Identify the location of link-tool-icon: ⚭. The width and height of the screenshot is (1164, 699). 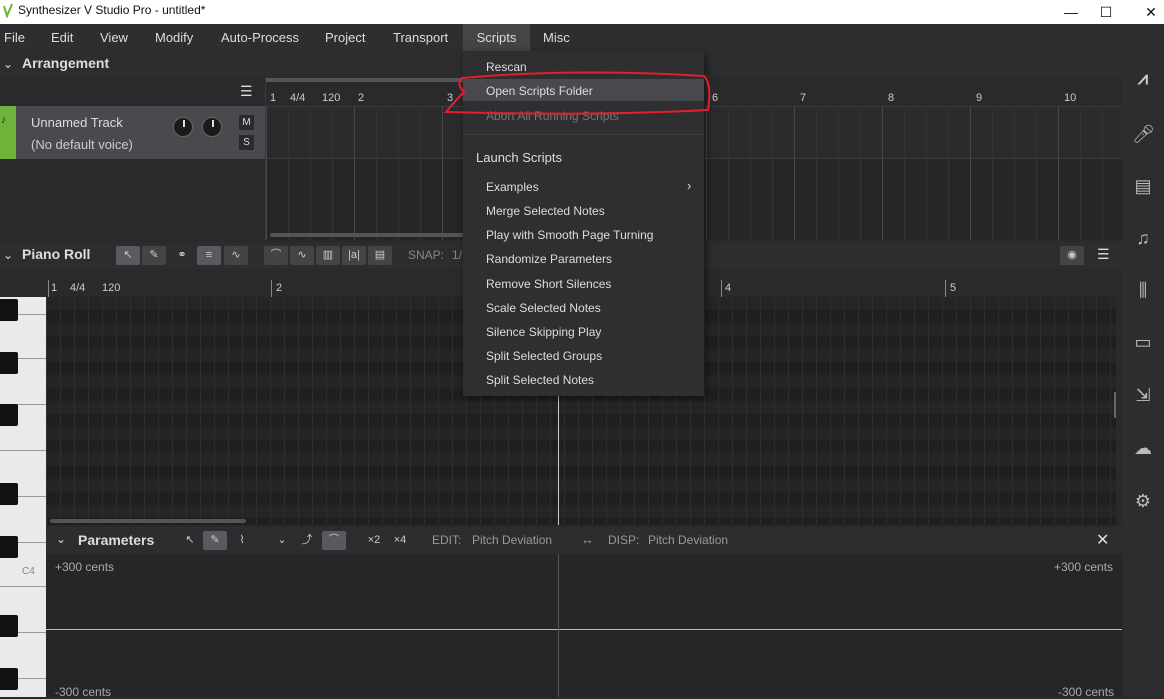
(182, 255).